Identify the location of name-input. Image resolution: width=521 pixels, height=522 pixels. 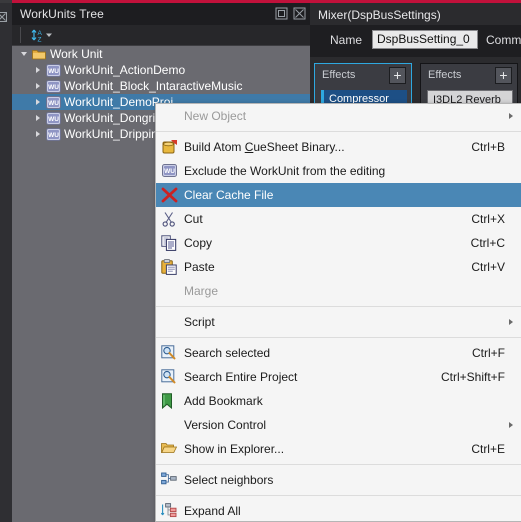
(425, 39).